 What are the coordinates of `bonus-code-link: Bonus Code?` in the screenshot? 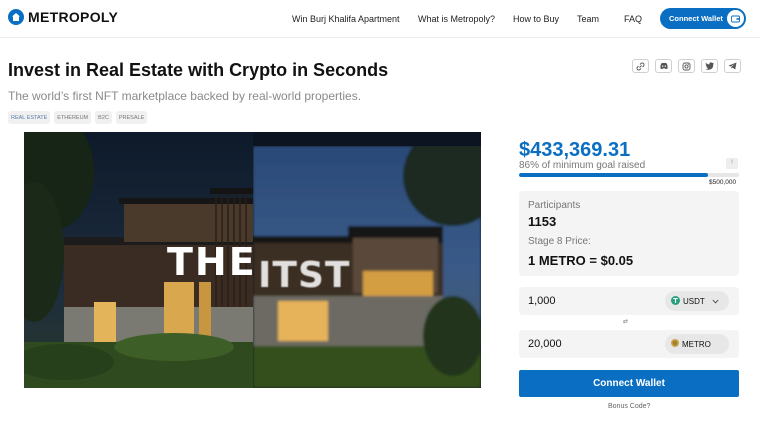 It's located at (629, 406).